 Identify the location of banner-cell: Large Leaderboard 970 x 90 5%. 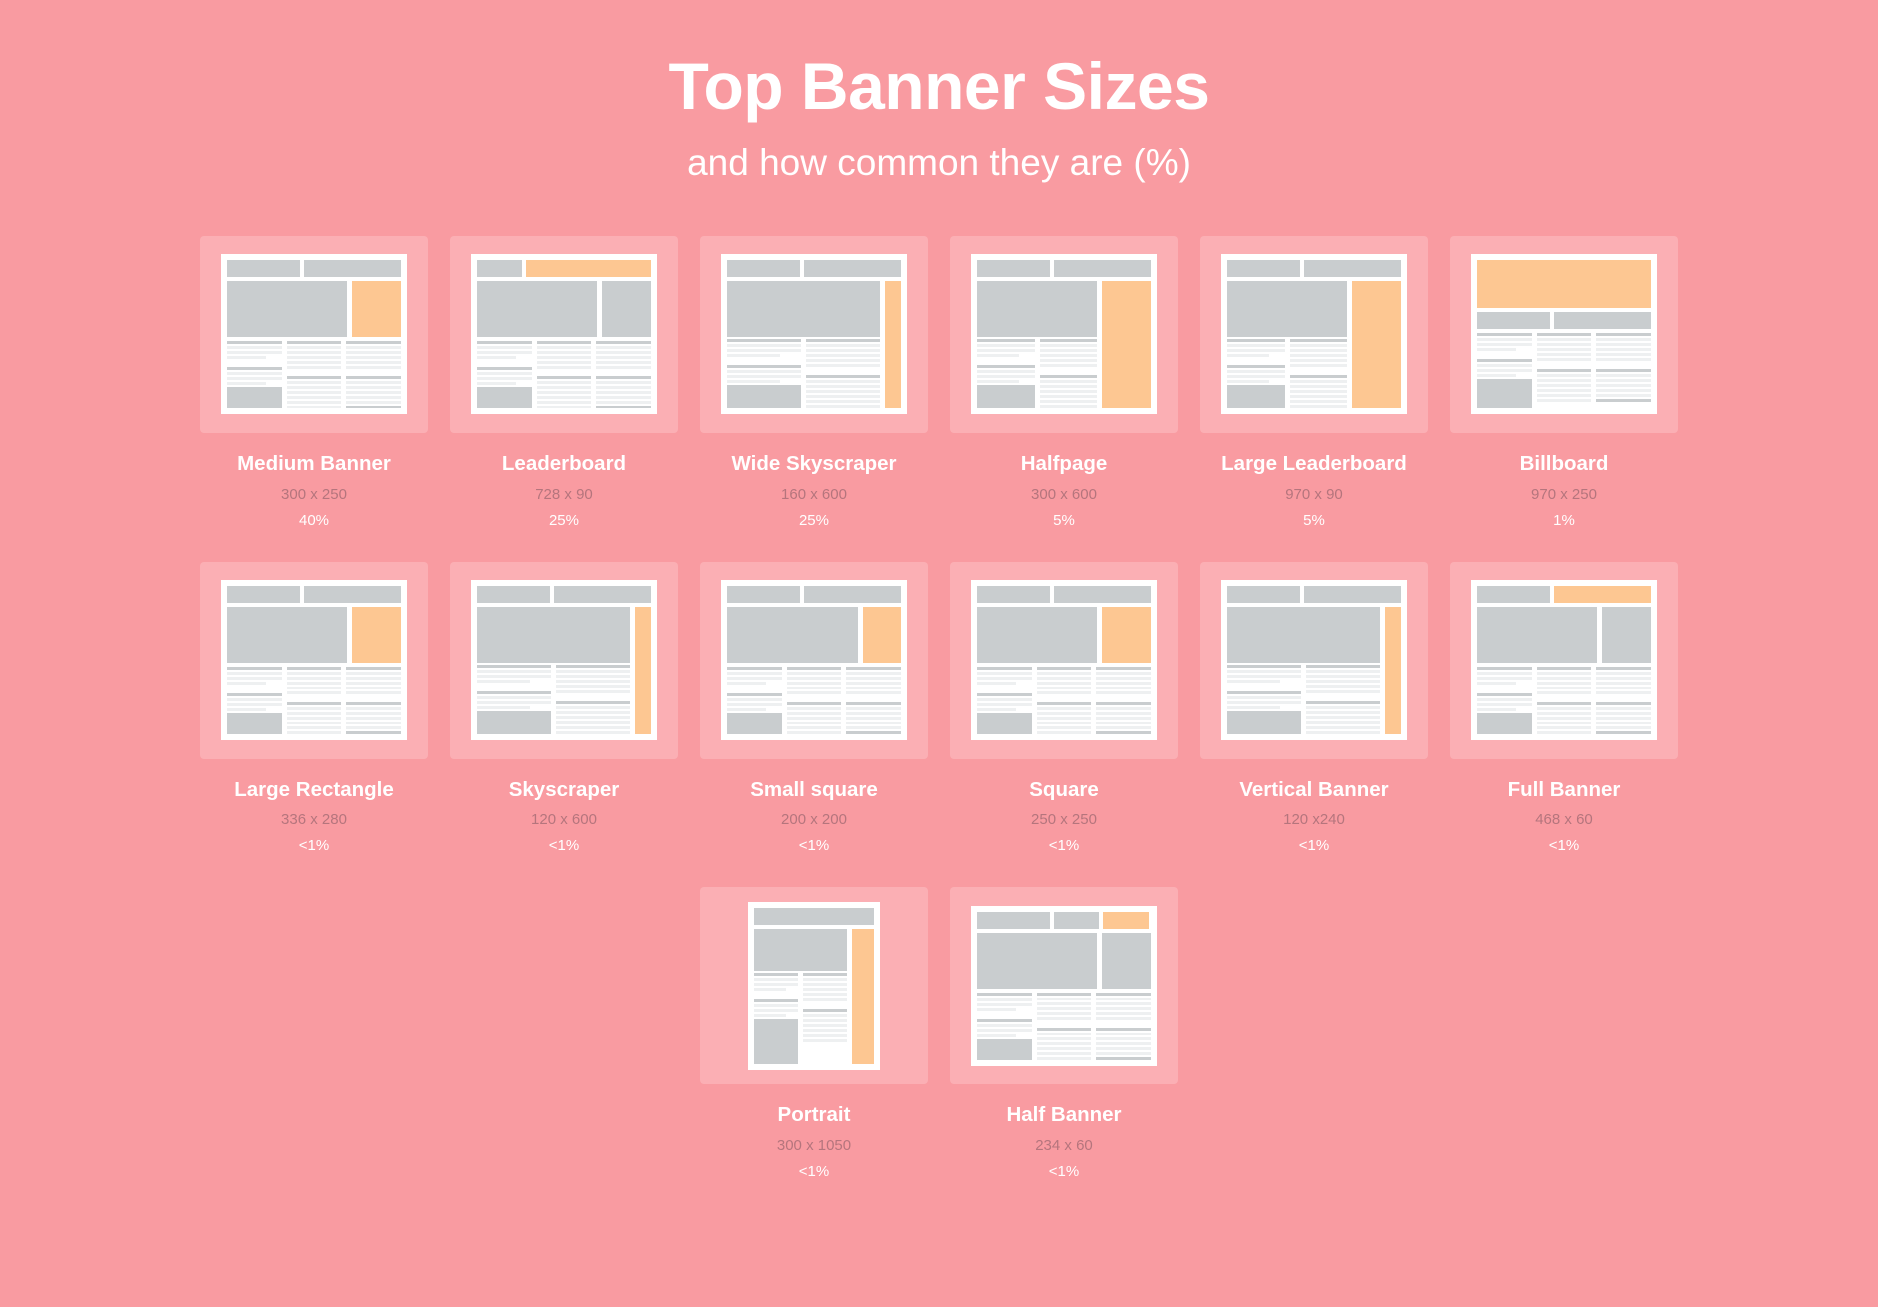
(1314, 382).